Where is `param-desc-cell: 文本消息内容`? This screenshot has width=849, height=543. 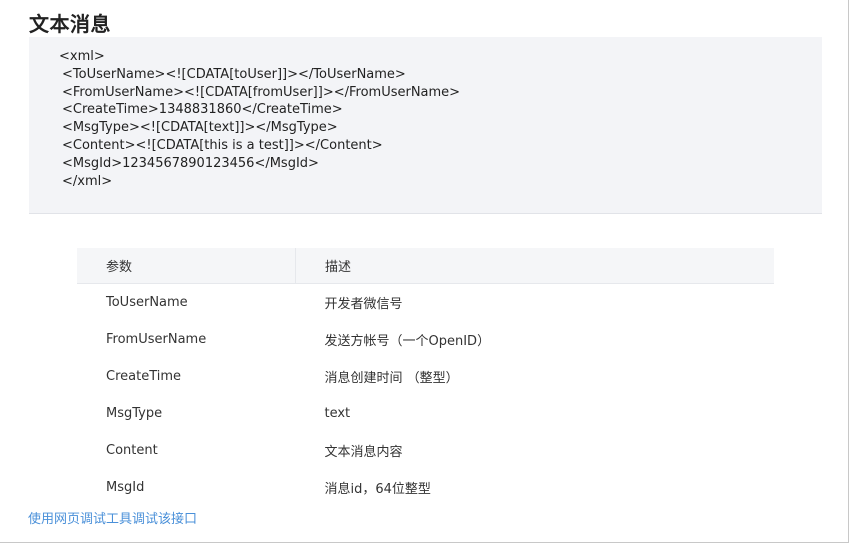
param-desc-cell: 文本消息内容 is located at coordinates (363, 452).